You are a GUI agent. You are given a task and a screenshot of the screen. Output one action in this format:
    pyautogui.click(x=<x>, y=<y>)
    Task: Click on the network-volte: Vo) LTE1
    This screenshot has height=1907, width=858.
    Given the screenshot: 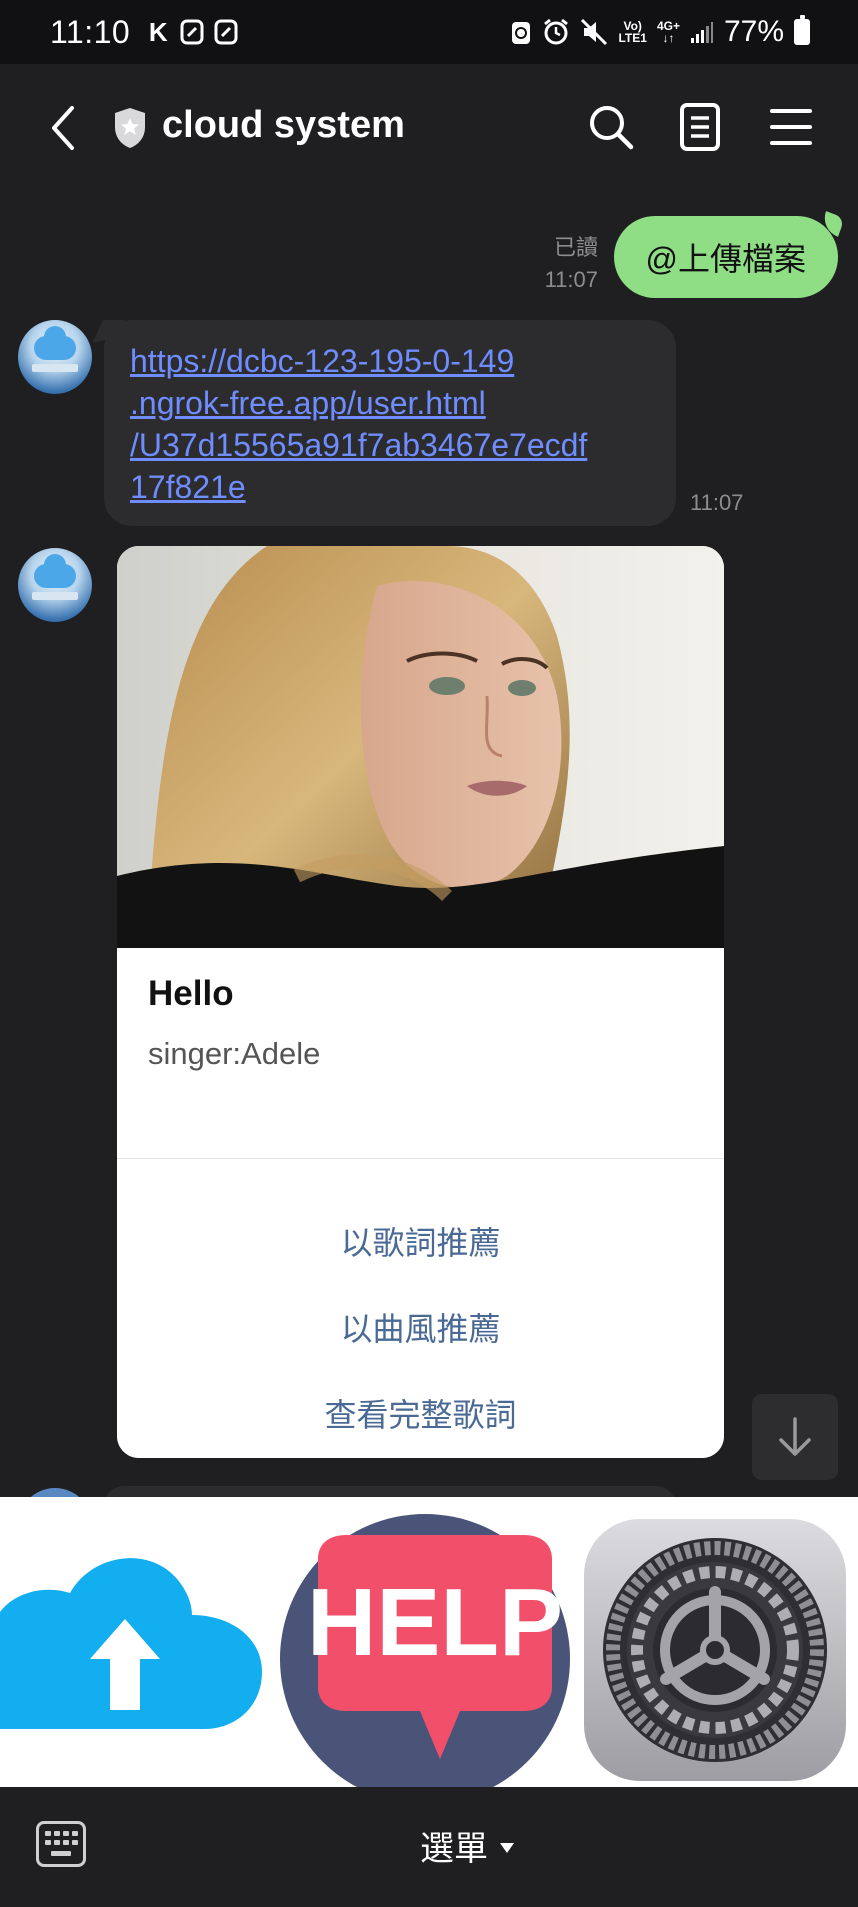 What is the action you would take?
    pyautogui.click(x=632, y=32)
    